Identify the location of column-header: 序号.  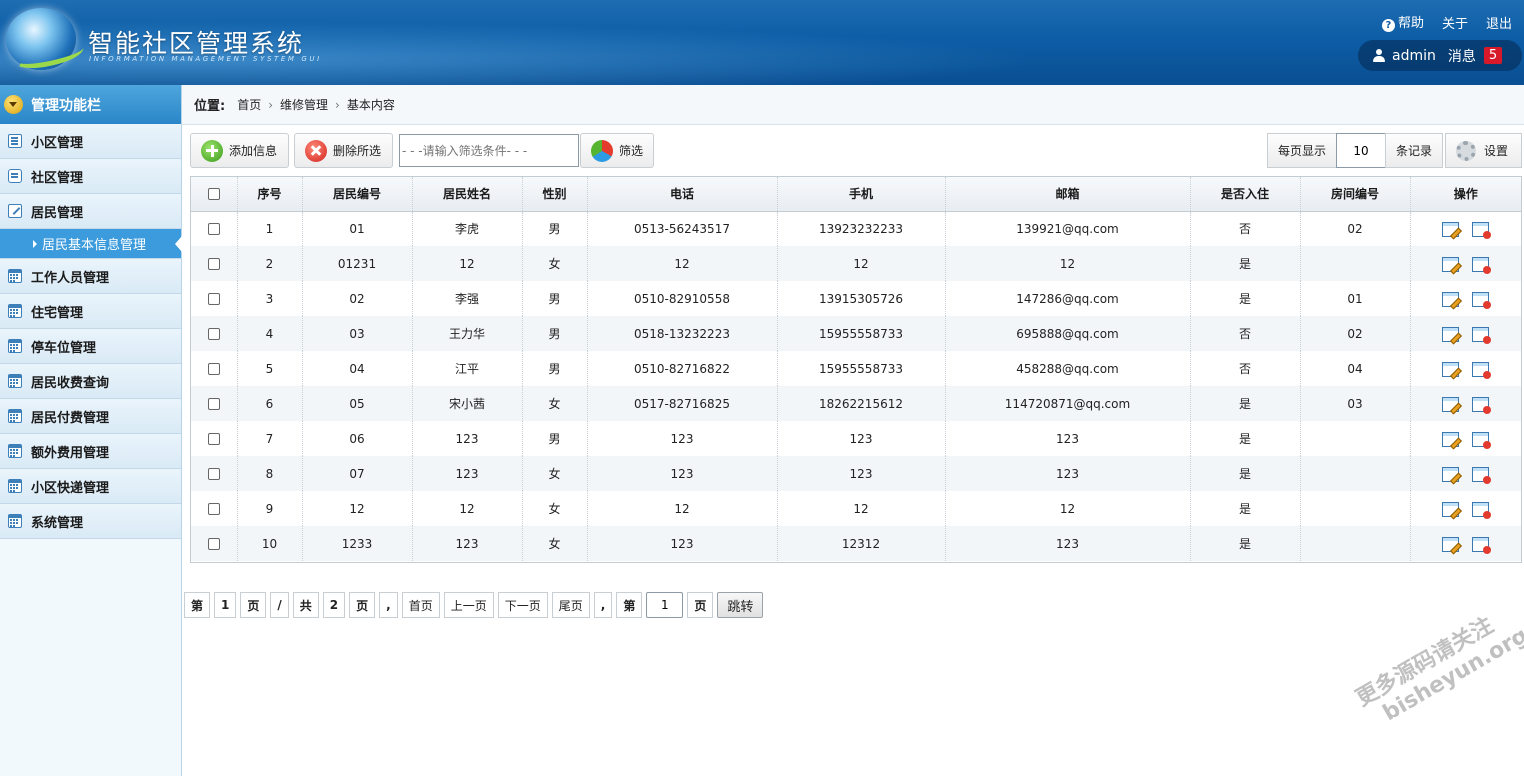
(270, 194).